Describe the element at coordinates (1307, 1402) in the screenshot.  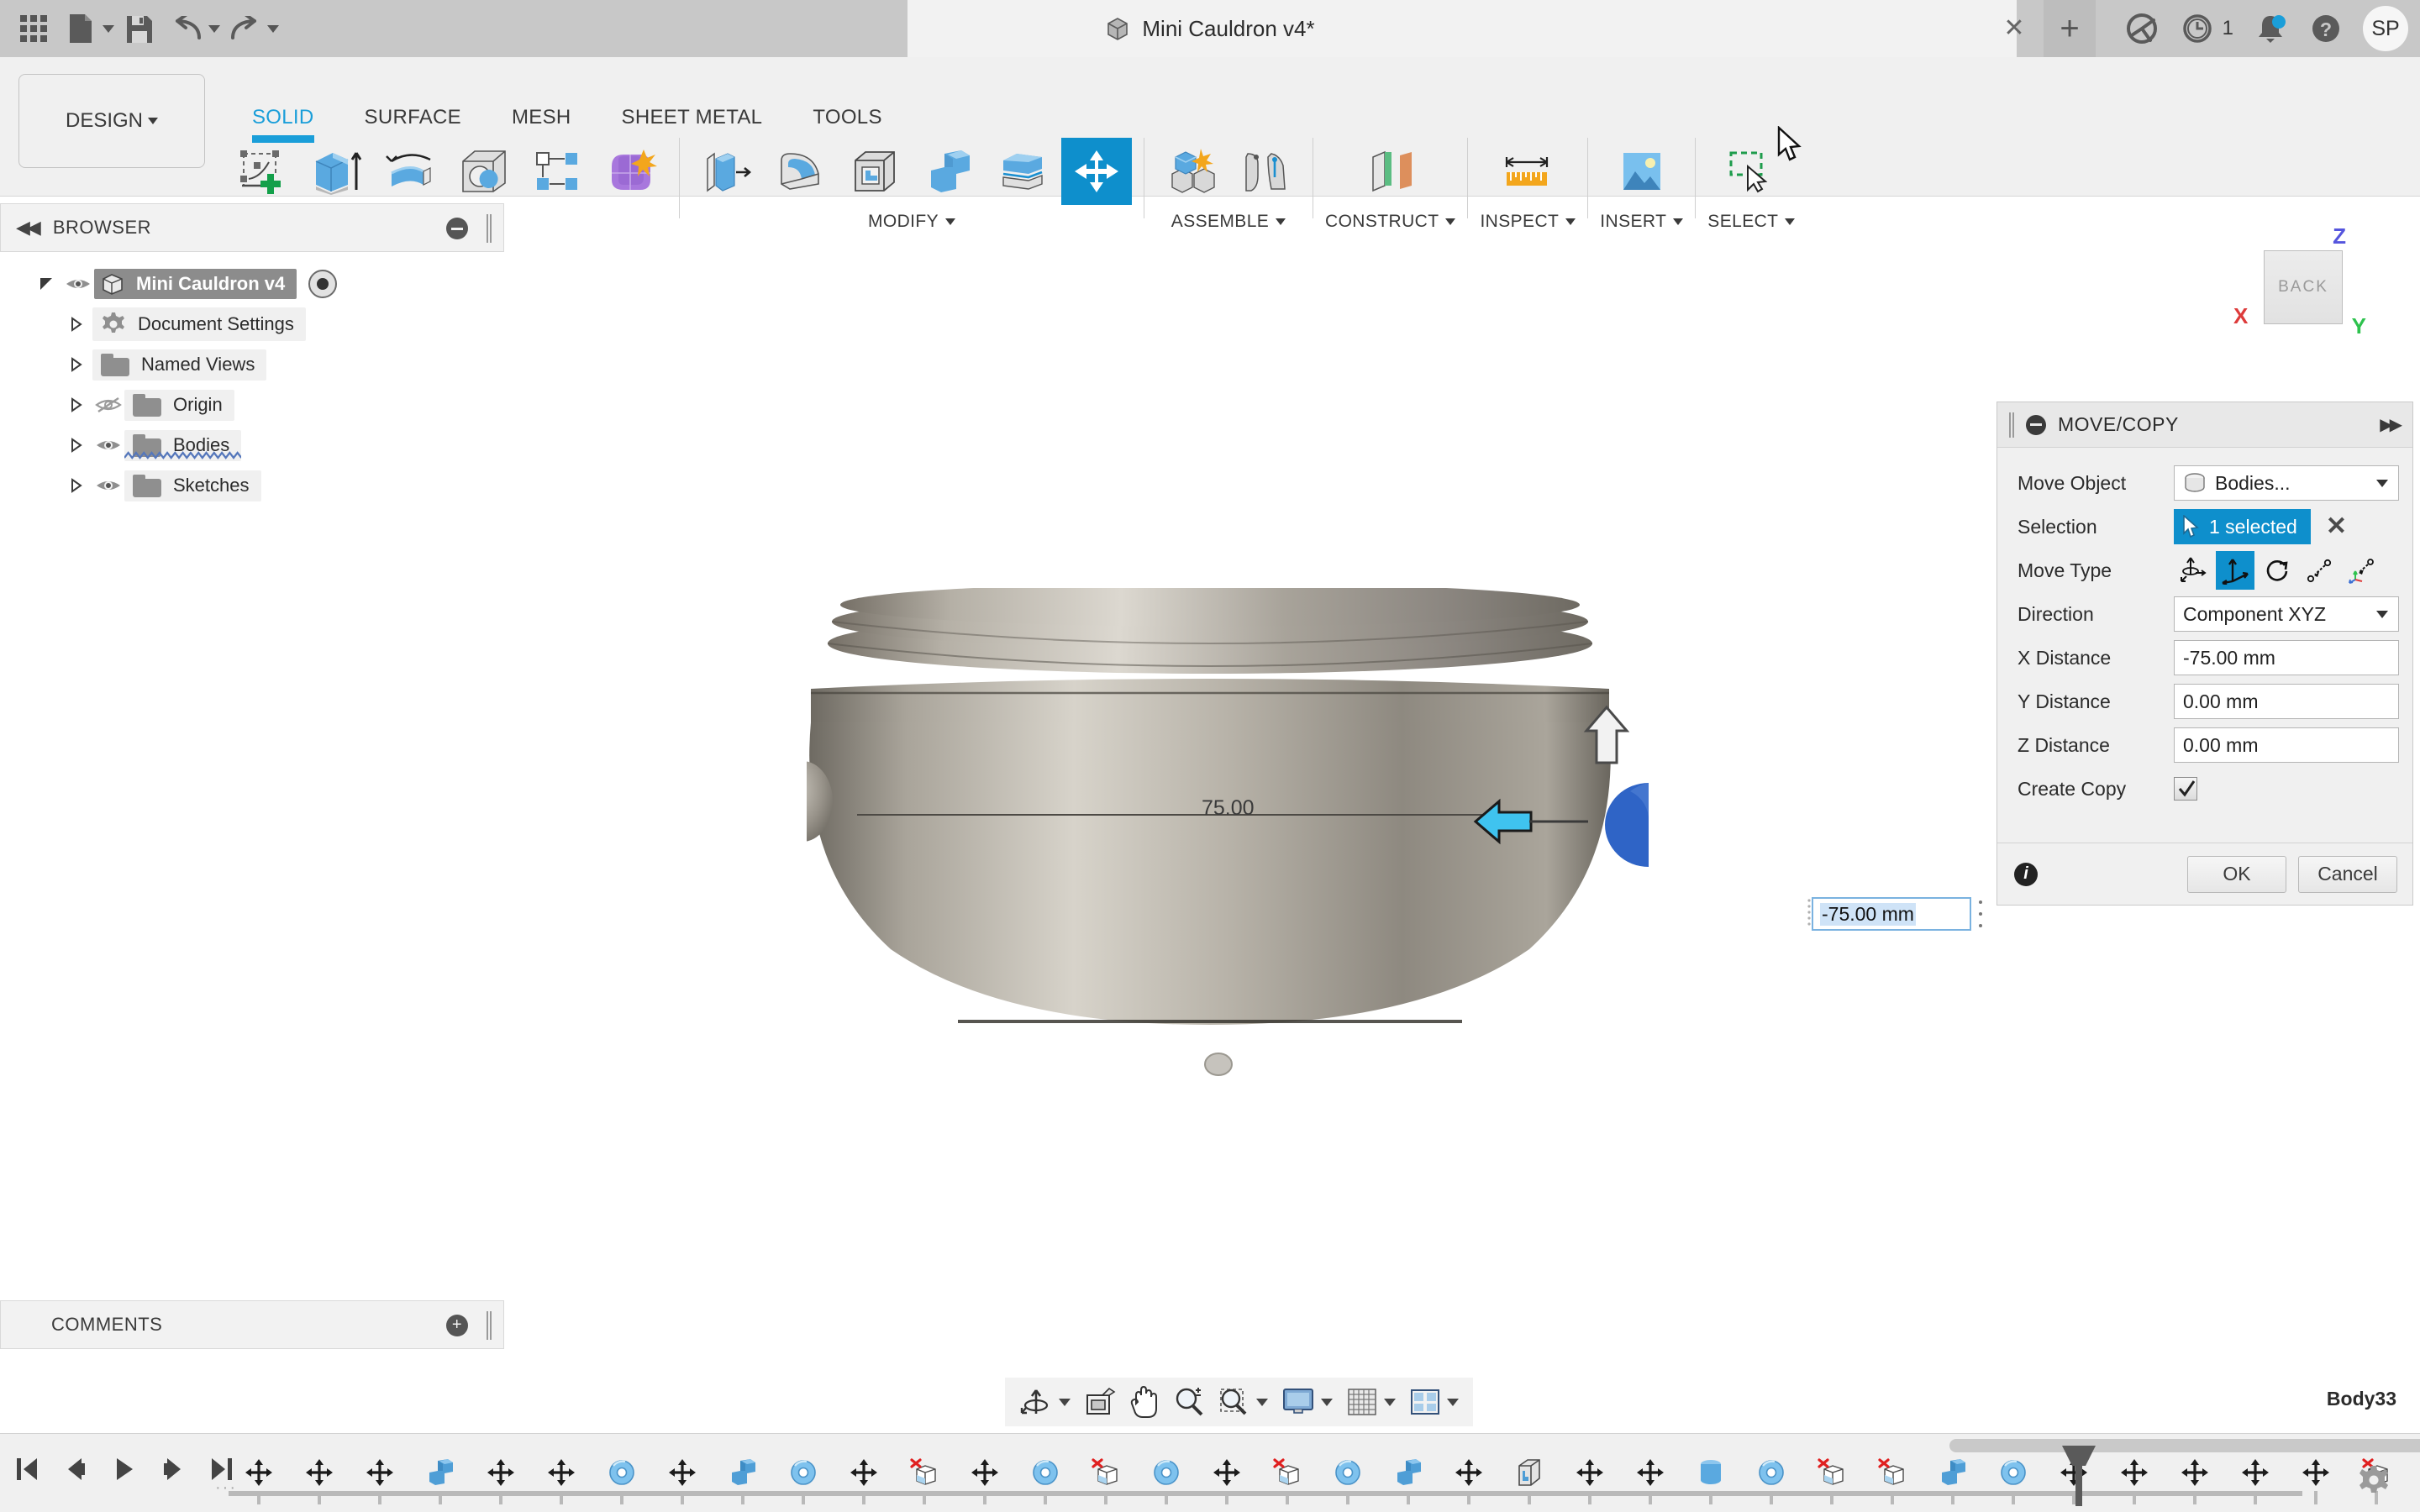
I see `display-settings-icon` at that location.